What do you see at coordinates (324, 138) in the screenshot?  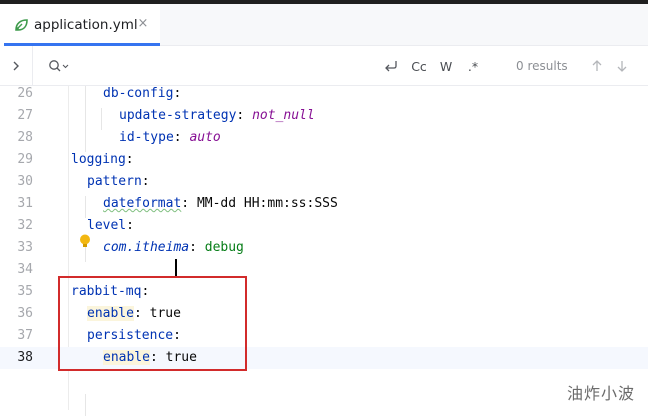 I see `code-line: 28 id-type: auto` at bounding box center [324, 138].